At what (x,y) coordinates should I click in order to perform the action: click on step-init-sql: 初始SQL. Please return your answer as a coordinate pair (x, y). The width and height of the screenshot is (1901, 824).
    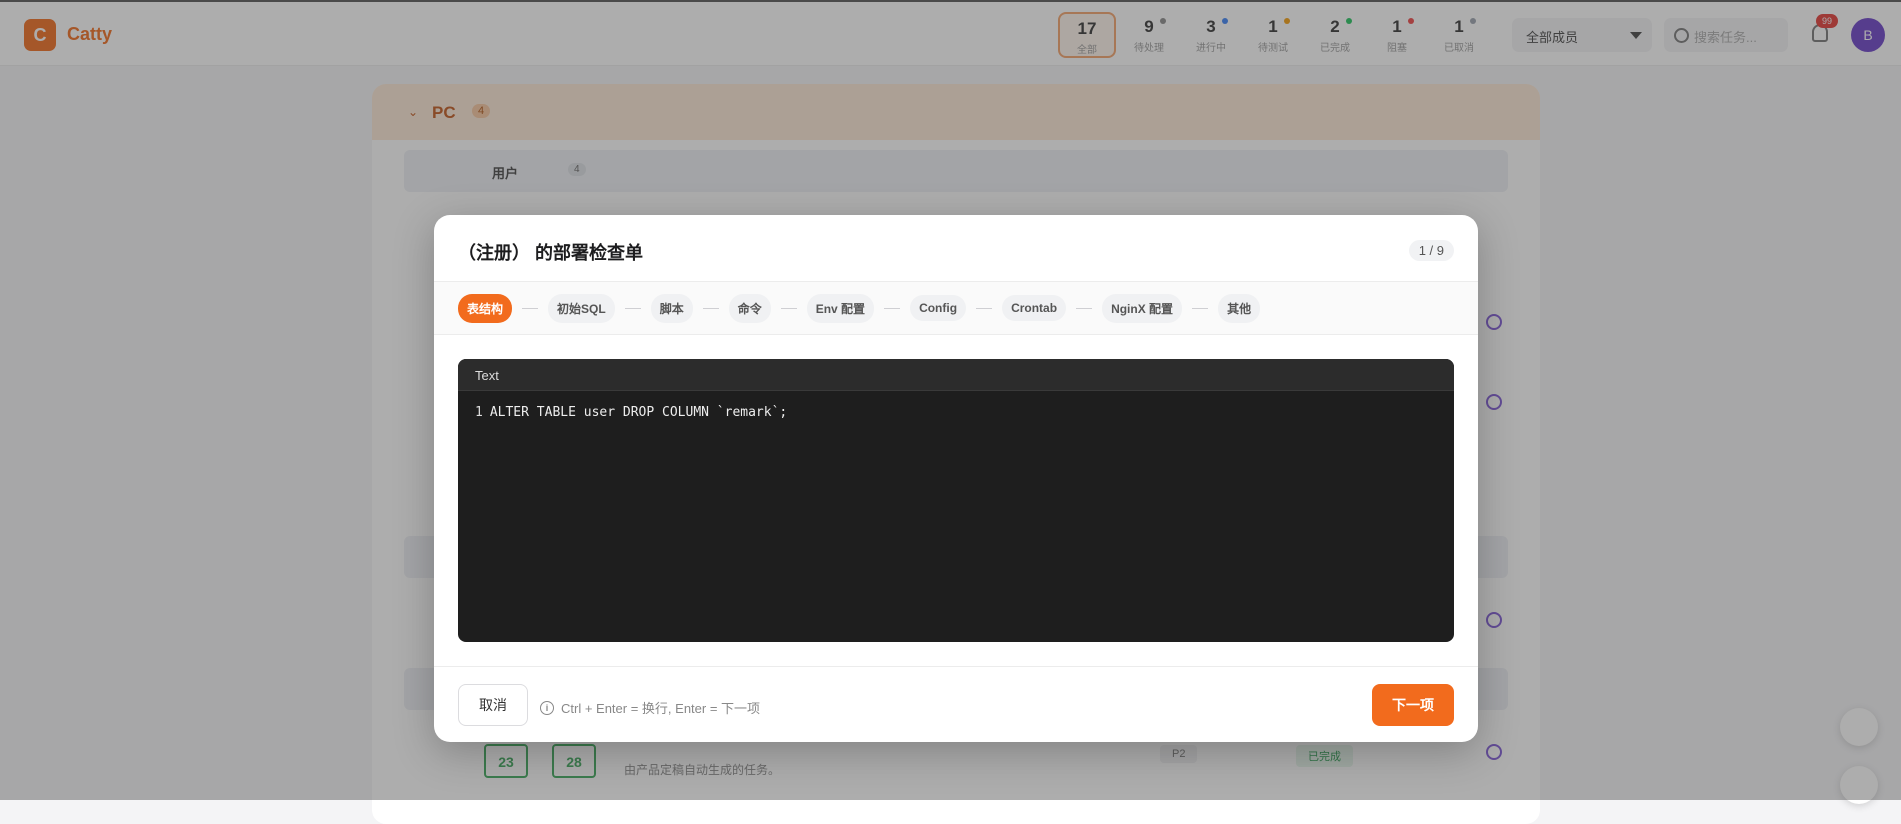
    Looking at the image, I should click on (581, 308).